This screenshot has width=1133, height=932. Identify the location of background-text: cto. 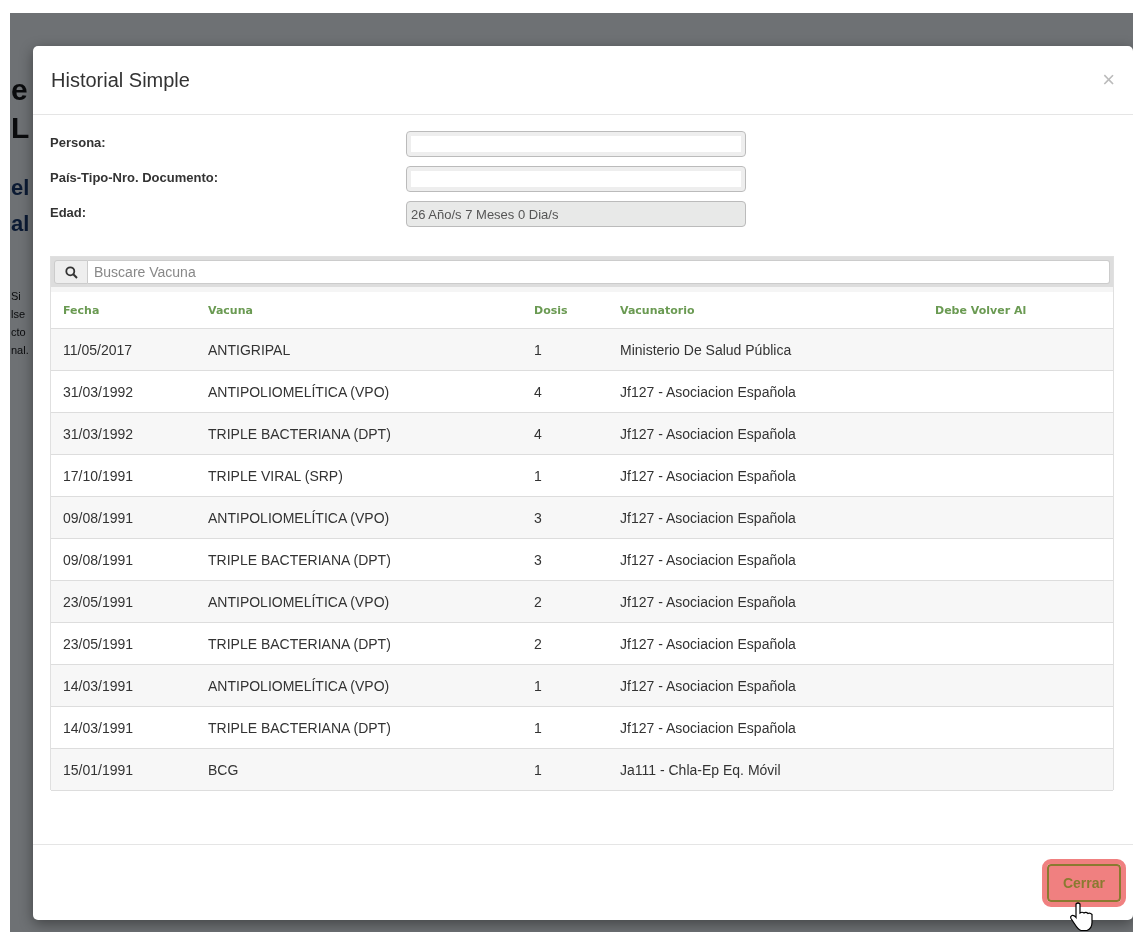
(18, 332).